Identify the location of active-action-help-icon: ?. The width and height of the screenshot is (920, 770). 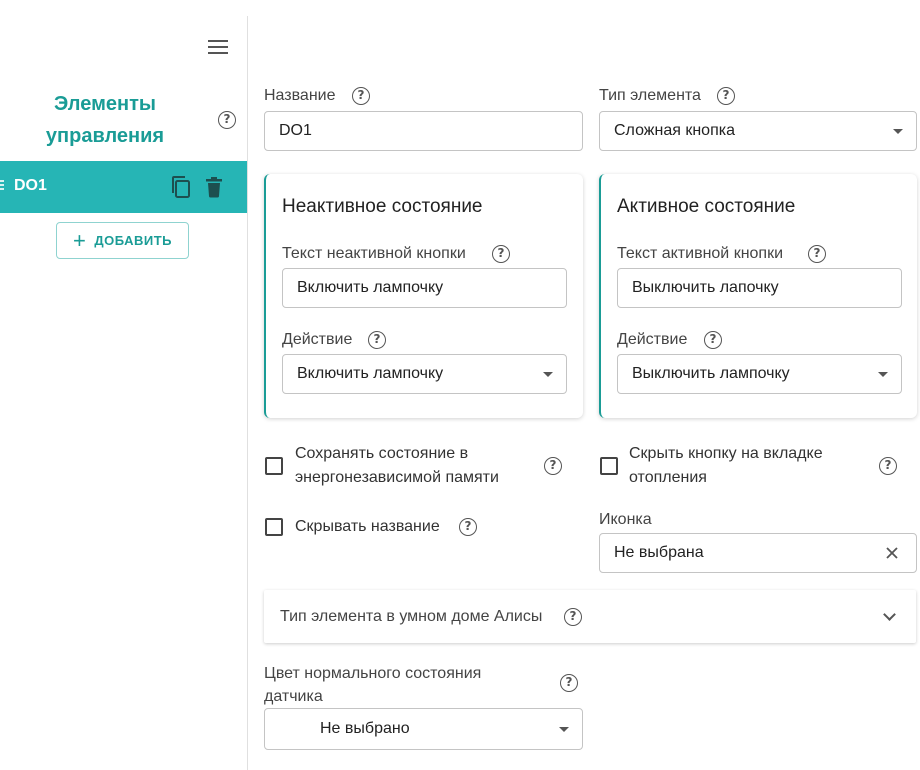
(713, 340).